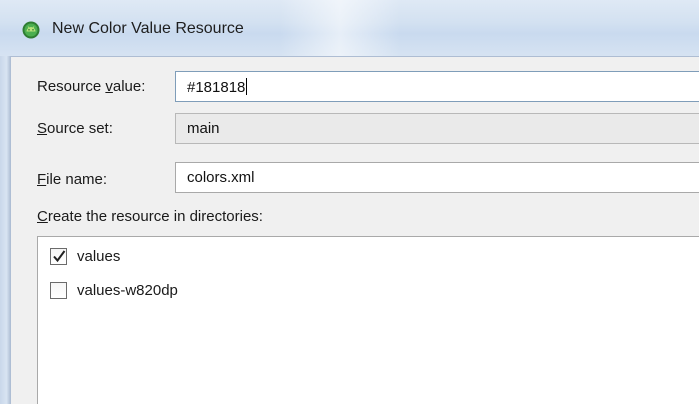  Describe the element at coordinates (203, 128) in the screenshot. I see `source-set-value: main` at that location.